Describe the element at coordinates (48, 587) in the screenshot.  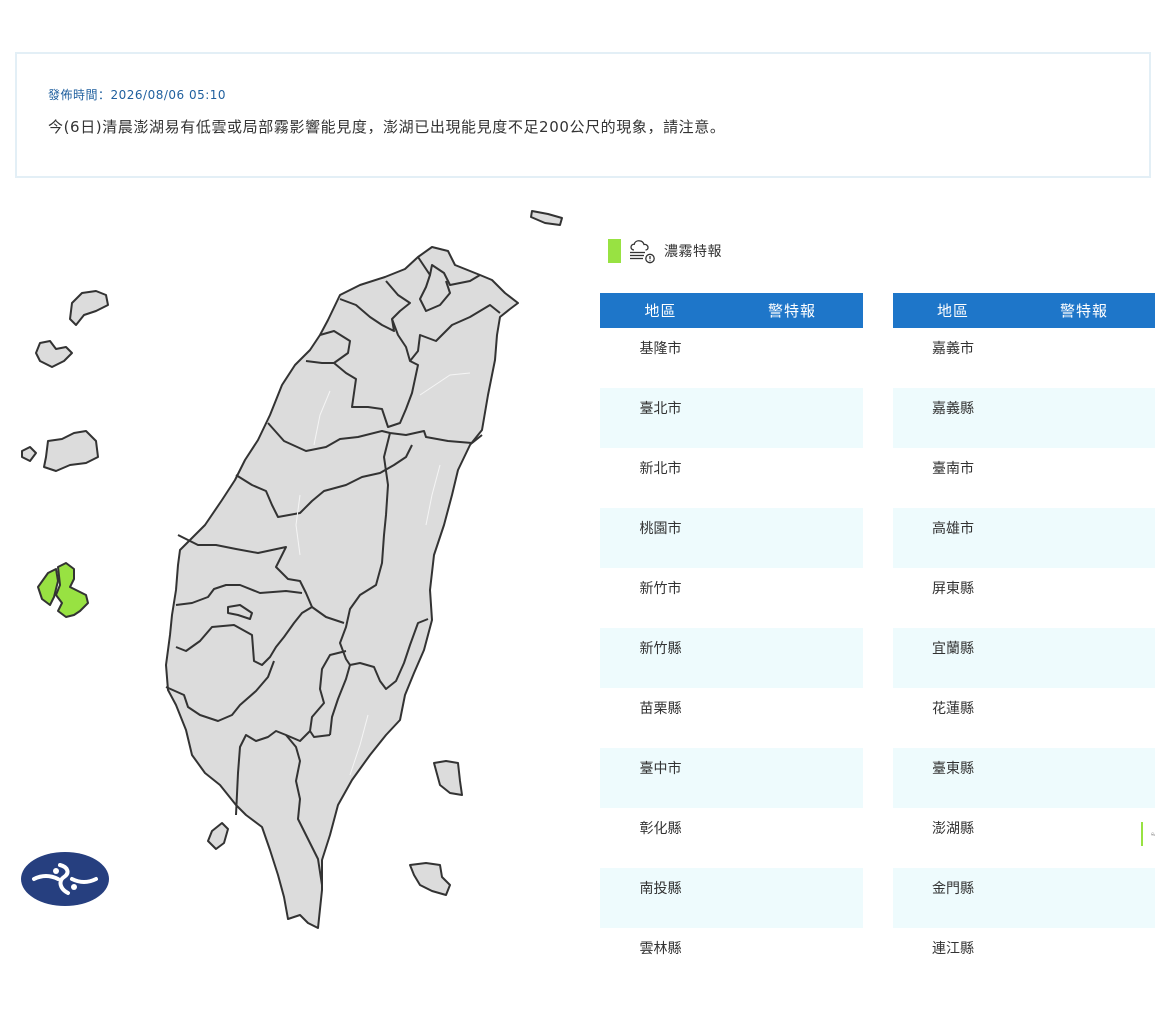
I see `map-island-penghu-a` at that location.